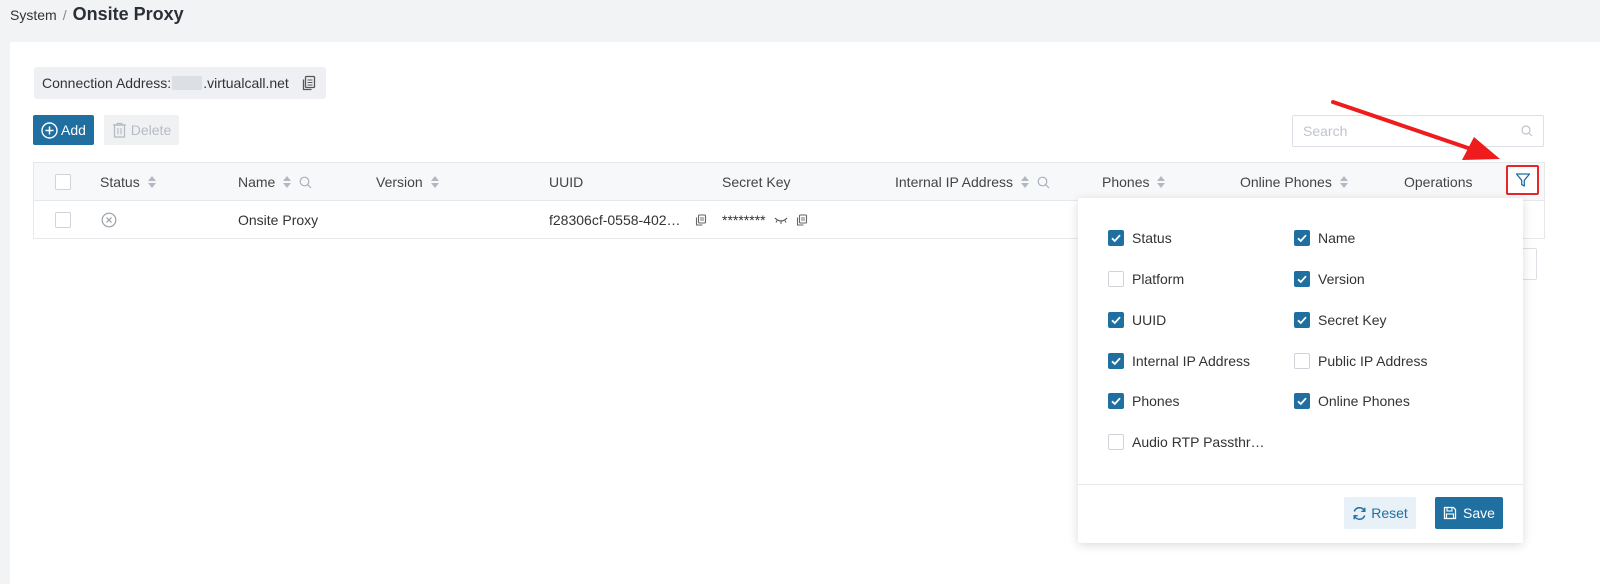 This screenshot has height=584, width=1600. Describe the element at coordinates (151, 130) in the screenshot. I see `delete-button-label: Delete` at that location.